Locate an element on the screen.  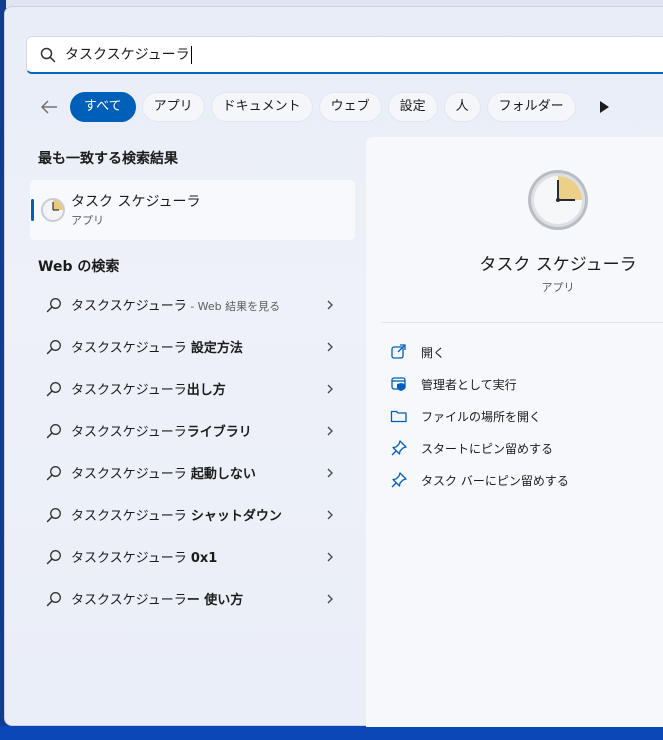
web-suggestion-label: タスクスケジューラ 0x1 is located at coordinates (144, 558).